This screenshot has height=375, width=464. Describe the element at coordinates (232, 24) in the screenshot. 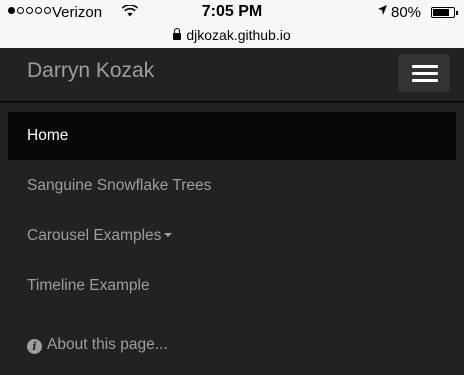

I see `ios-status-bar: Verizon 7:05 PM 80% djkozak.github.io` at that location.